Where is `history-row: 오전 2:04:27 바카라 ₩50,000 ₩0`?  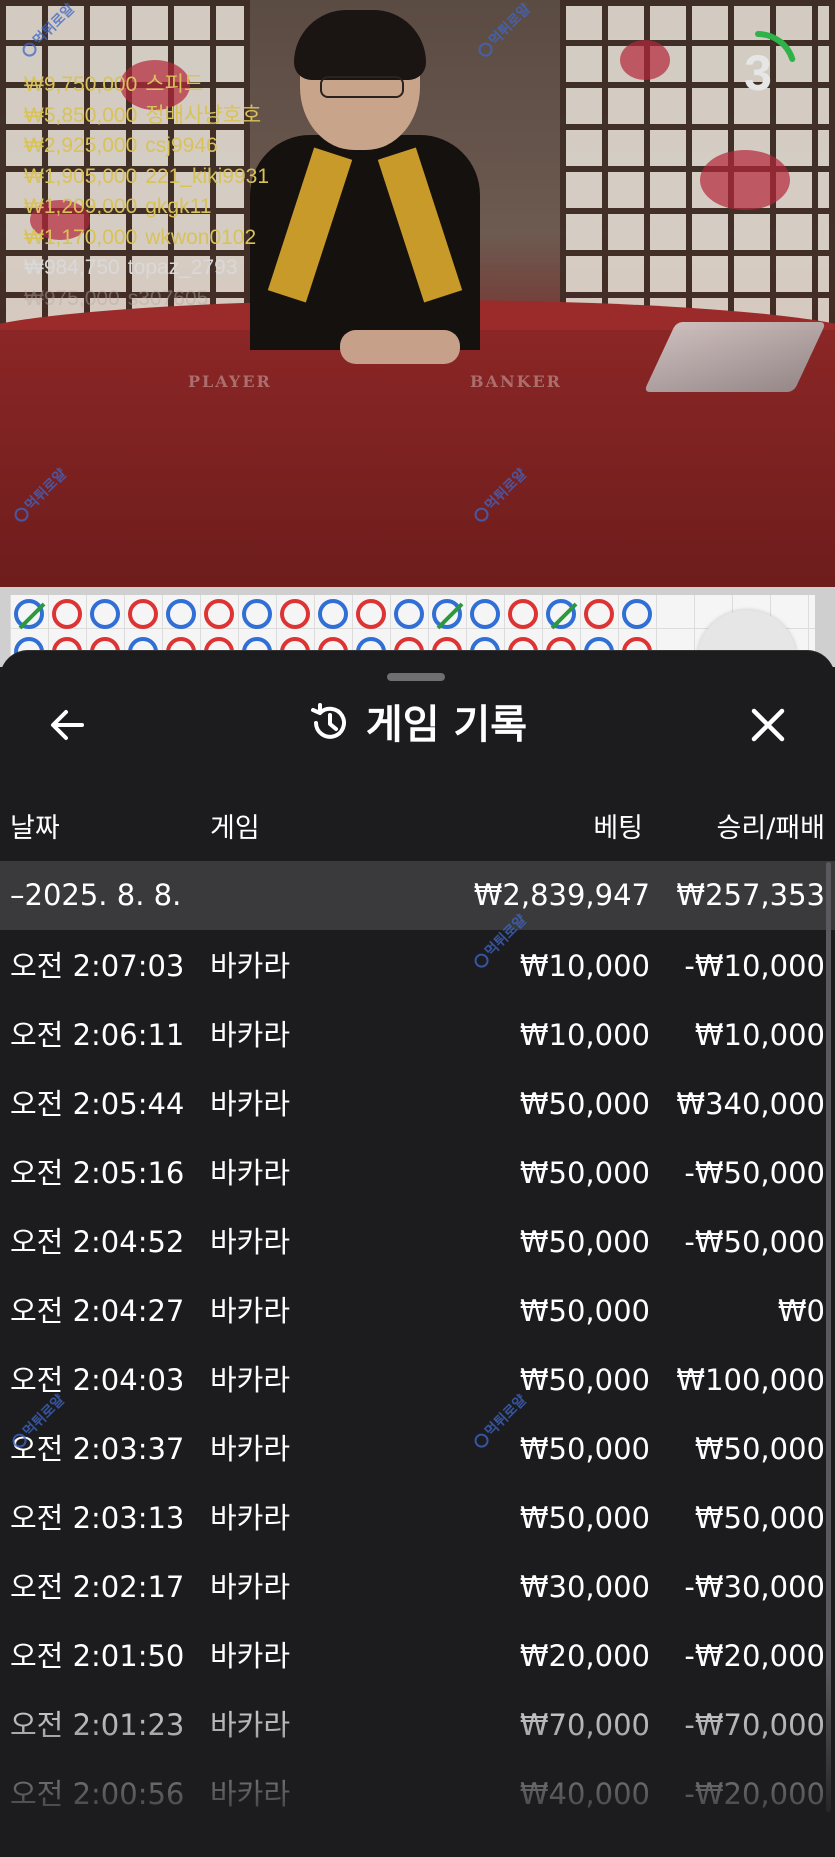
history-row: 오전 2:04:27 바카라 ₩50,000 ₩0 is located at coordinates (417, 1309).